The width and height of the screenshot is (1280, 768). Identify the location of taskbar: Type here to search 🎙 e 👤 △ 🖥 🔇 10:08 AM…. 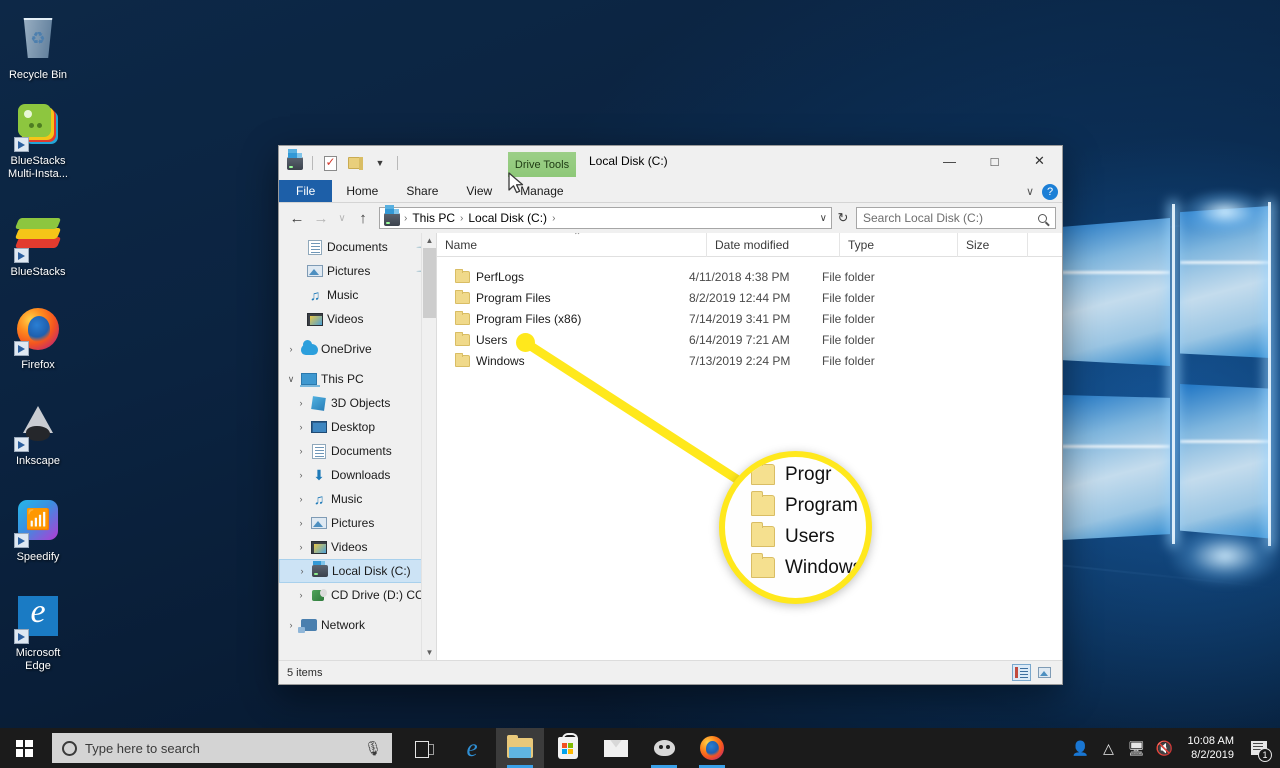
(640, 748).